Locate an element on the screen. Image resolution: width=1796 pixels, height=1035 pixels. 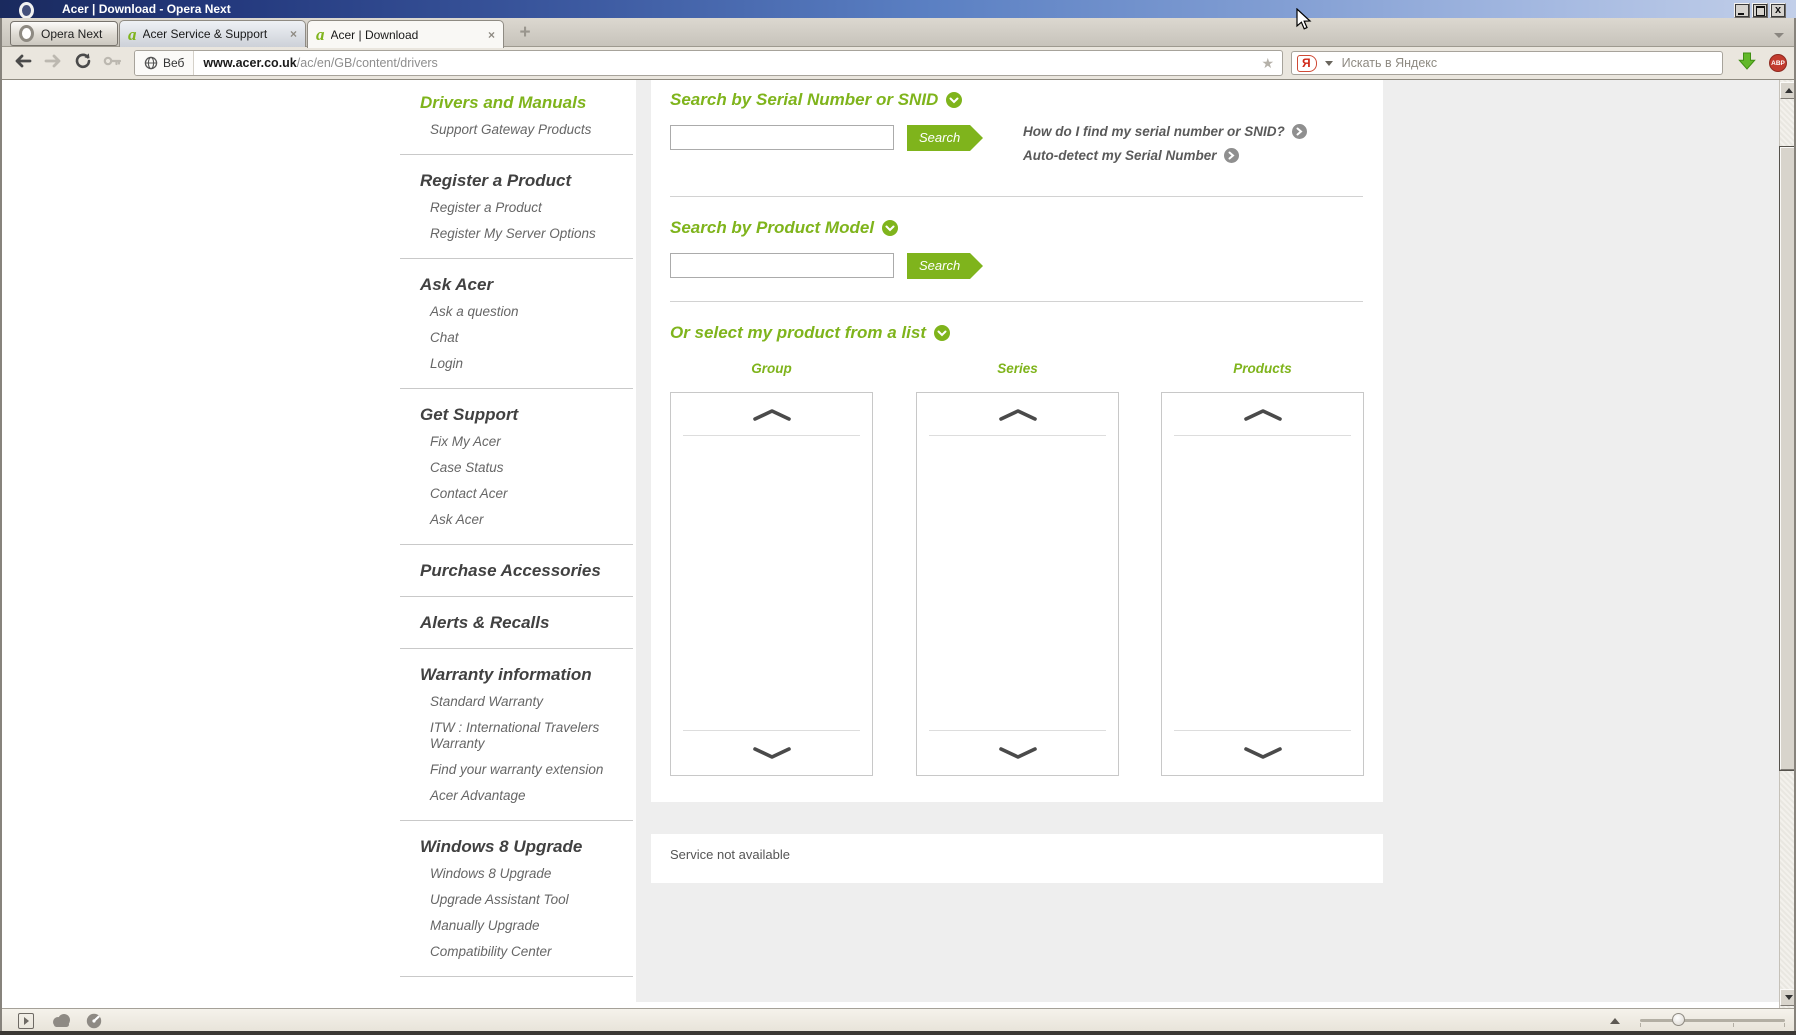
sidebar-item: Register a Product is located at coordinates (520, 208).